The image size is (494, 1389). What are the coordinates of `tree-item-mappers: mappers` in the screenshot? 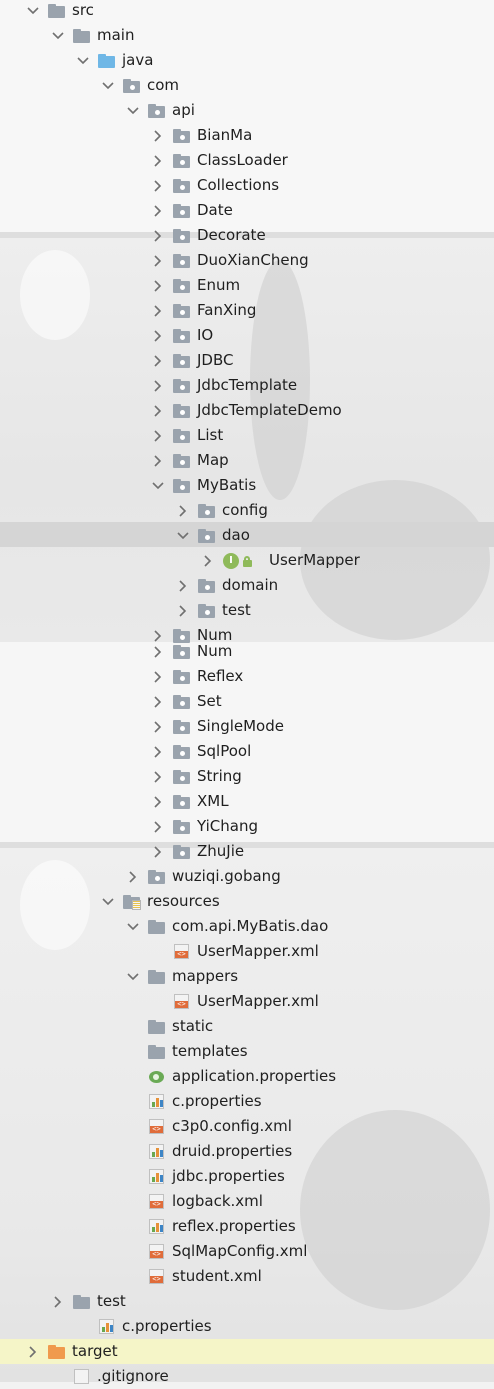 It's located at (181, 976).